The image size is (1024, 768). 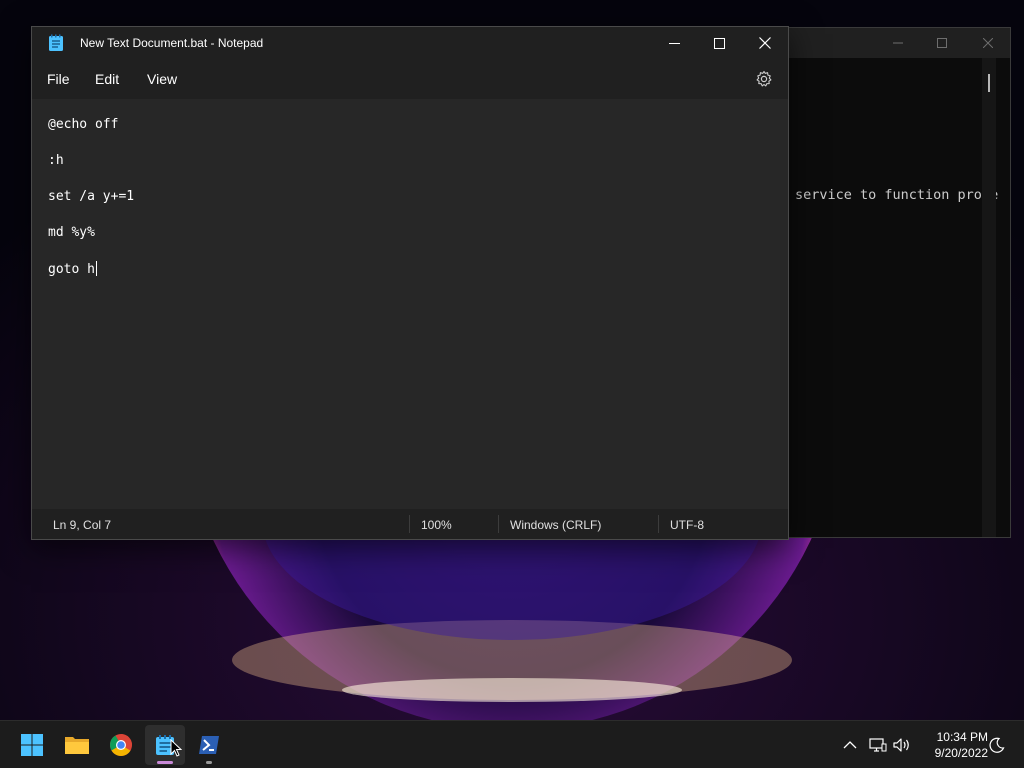 I want to click on start-icon, so click(x=32, y=745).